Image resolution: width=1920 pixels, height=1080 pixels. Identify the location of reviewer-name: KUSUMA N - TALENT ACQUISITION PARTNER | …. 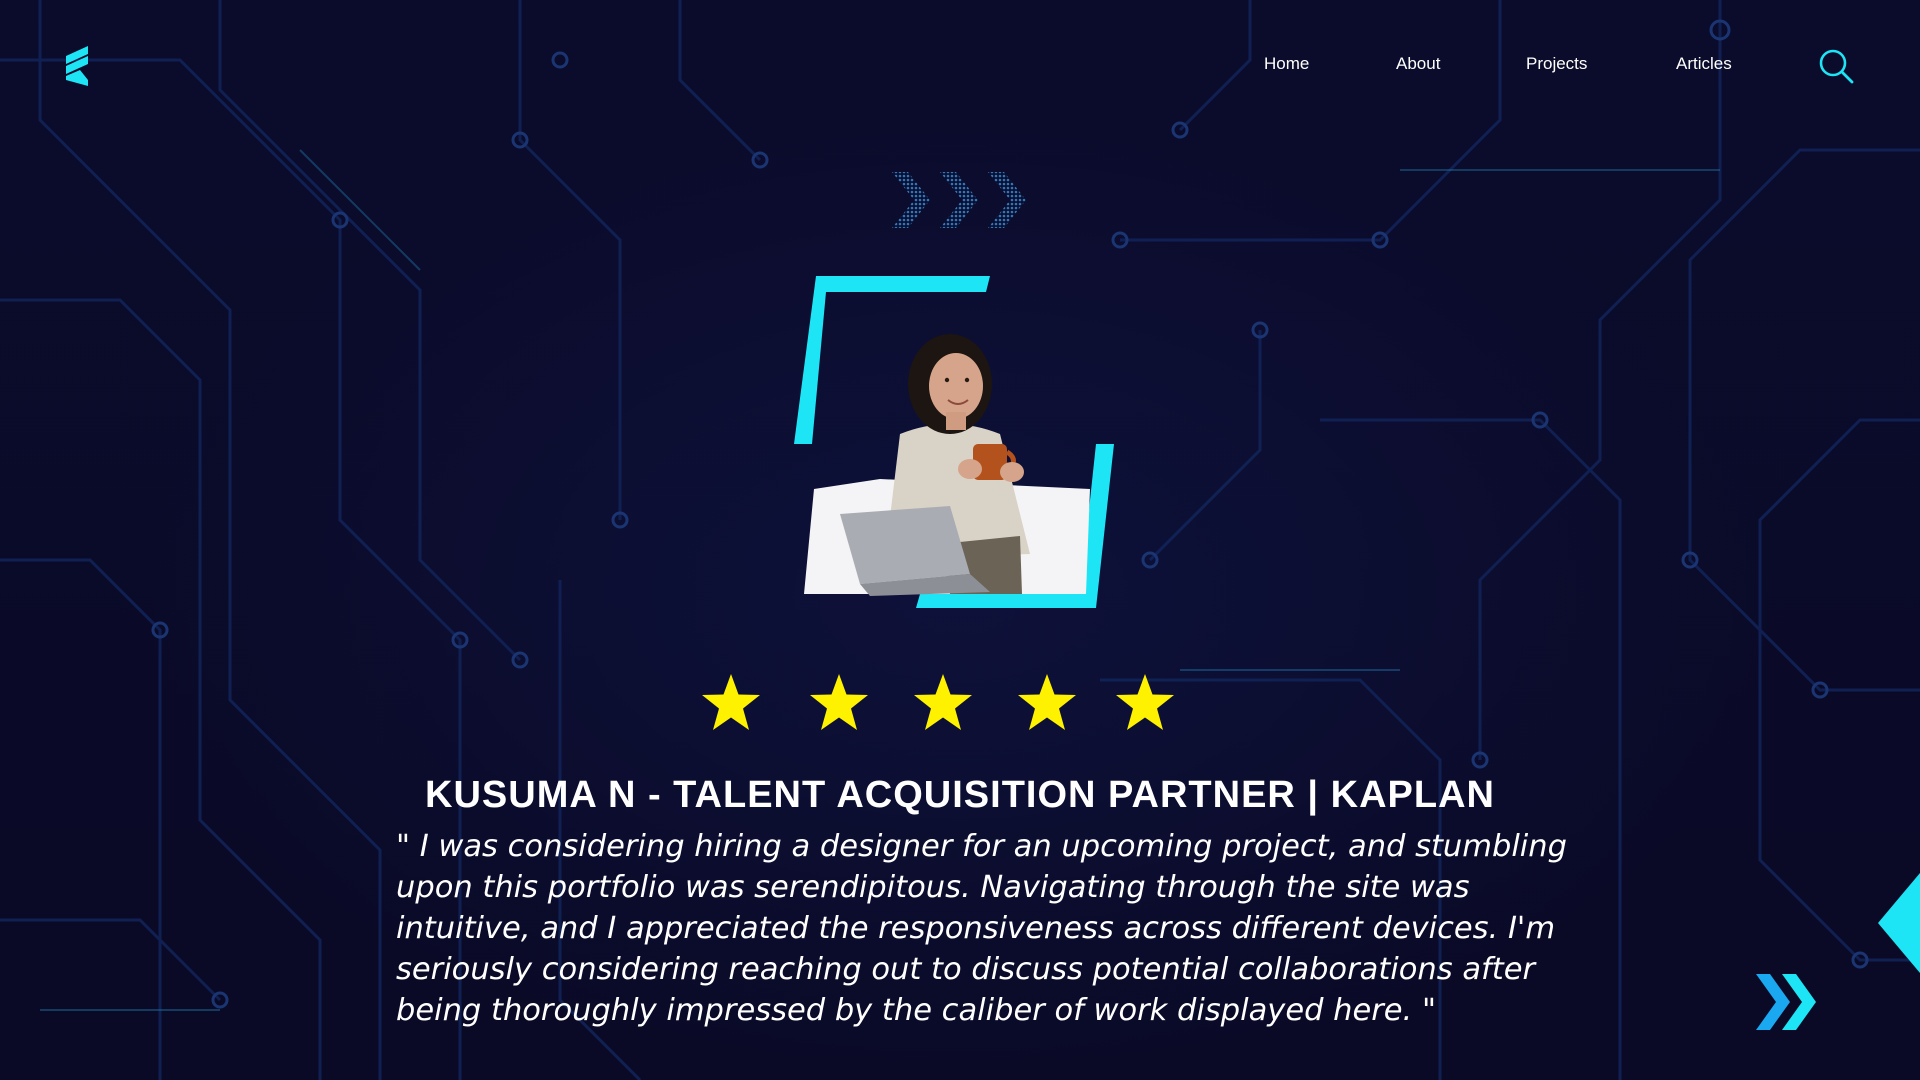
(960, 795).